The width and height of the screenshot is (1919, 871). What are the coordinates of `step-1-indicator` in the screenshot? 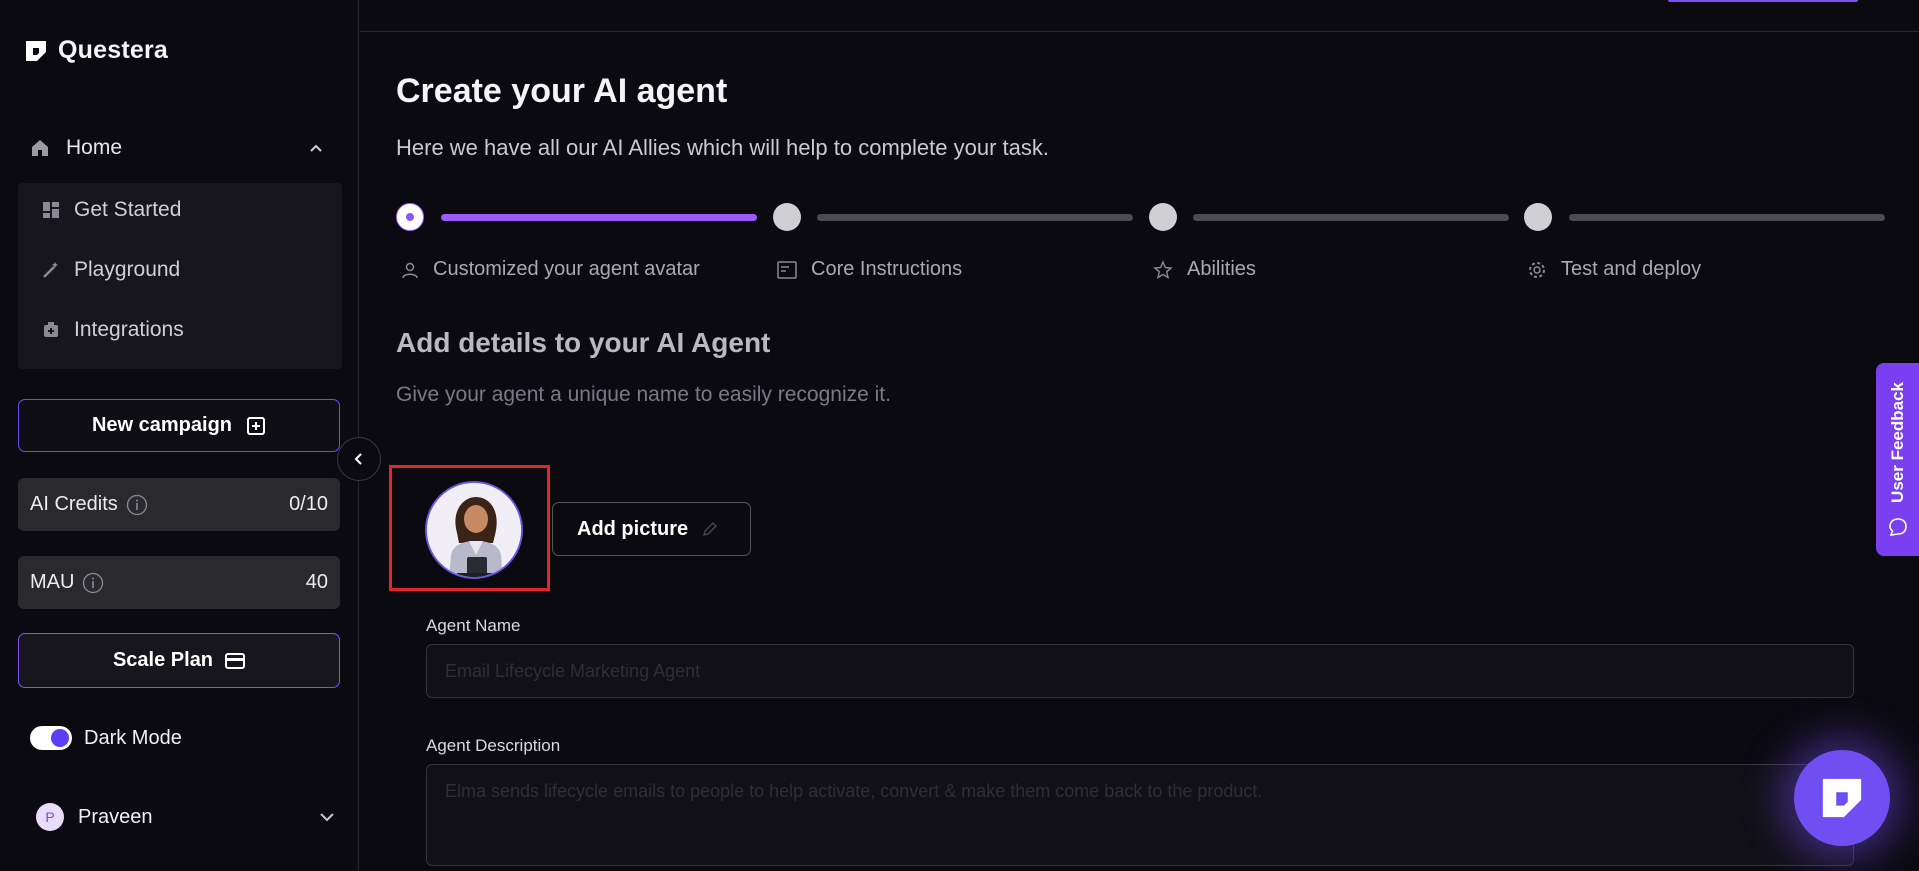 It's located at (410, 217).